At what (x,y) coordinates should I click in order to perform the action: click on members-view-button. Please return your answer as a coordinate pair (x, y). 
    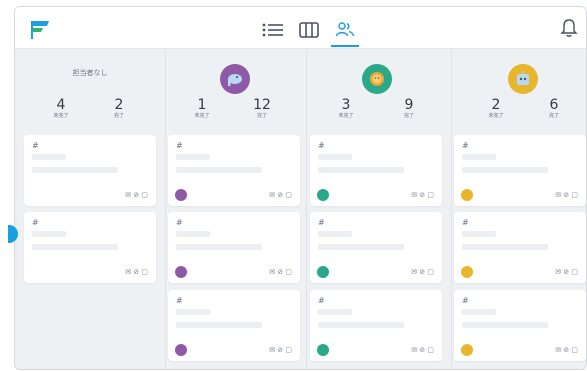
    Looking at the image, I should click on (345, 33).